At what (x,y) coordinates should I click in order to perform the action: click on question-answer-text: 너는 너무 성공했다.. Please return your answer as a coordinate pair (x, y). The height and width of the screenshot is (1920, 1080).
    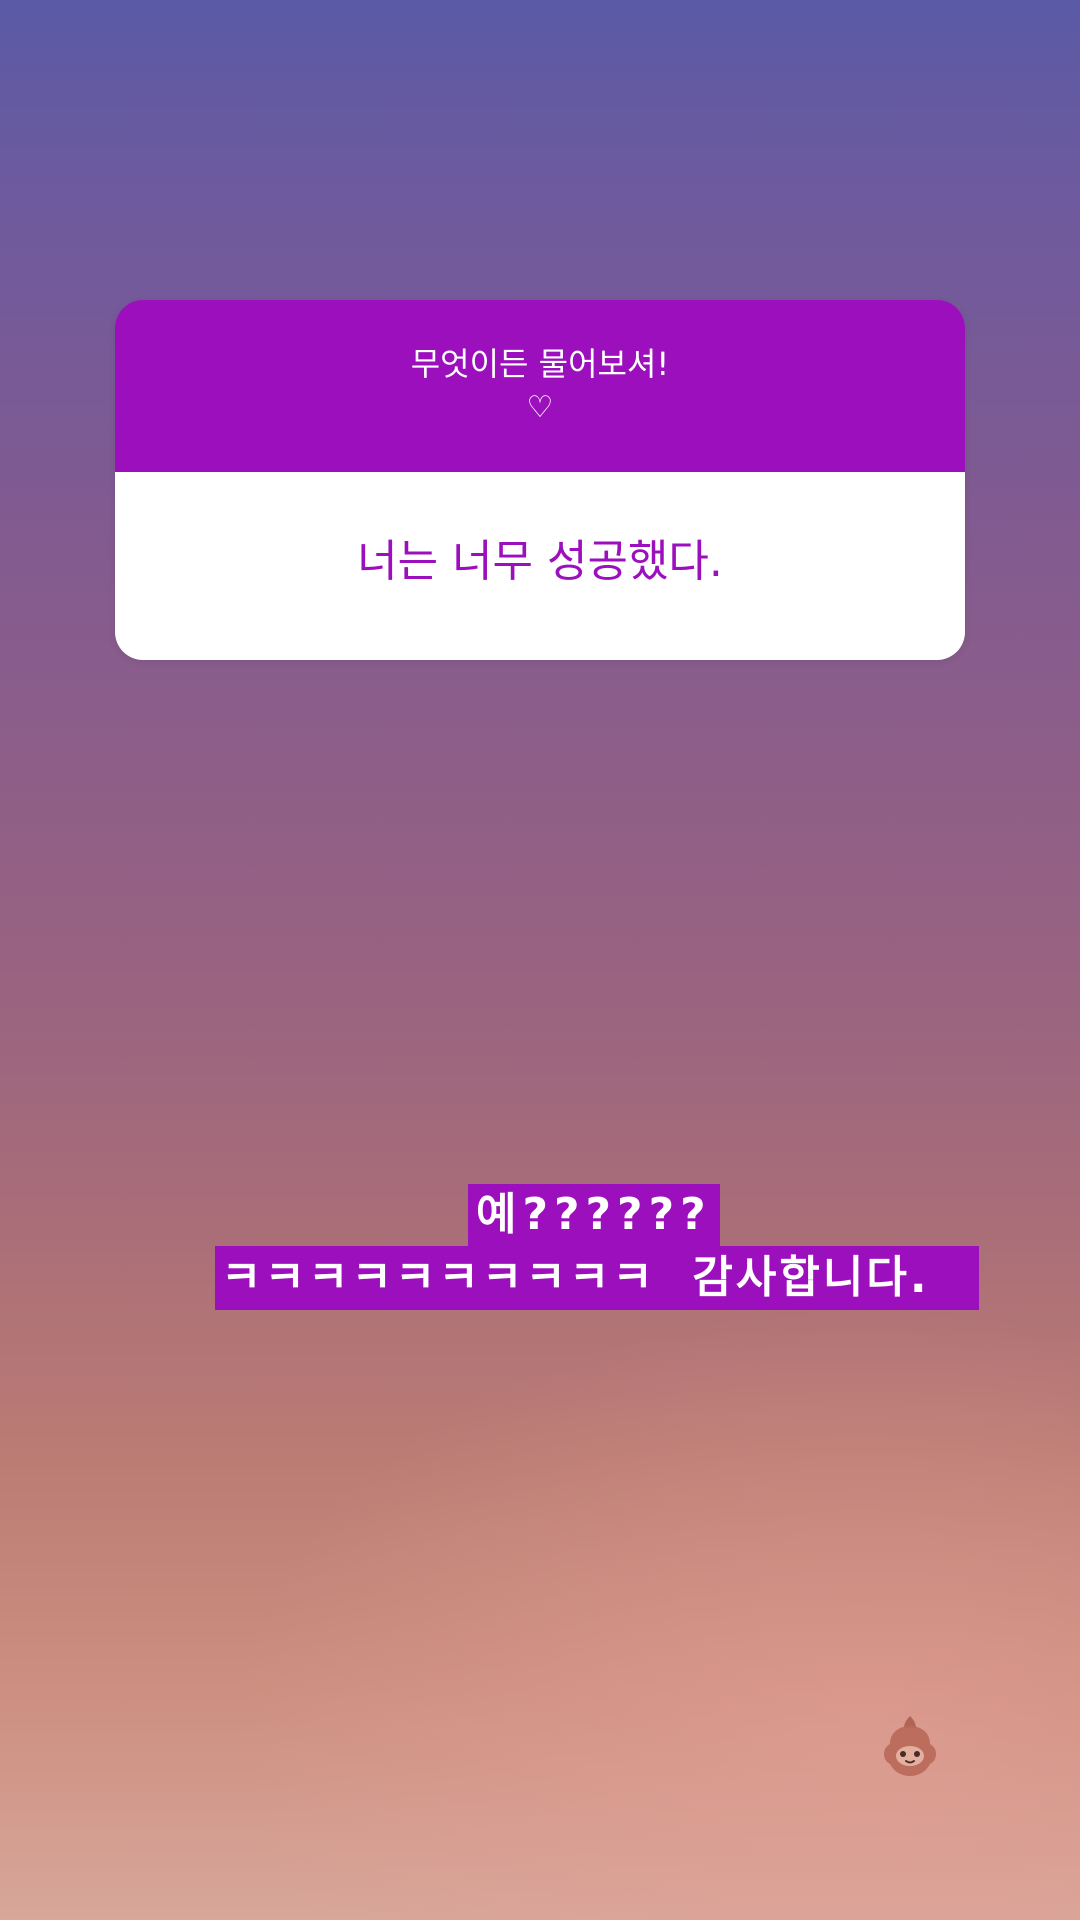
    Looking at the image, I should click on (540, 561).